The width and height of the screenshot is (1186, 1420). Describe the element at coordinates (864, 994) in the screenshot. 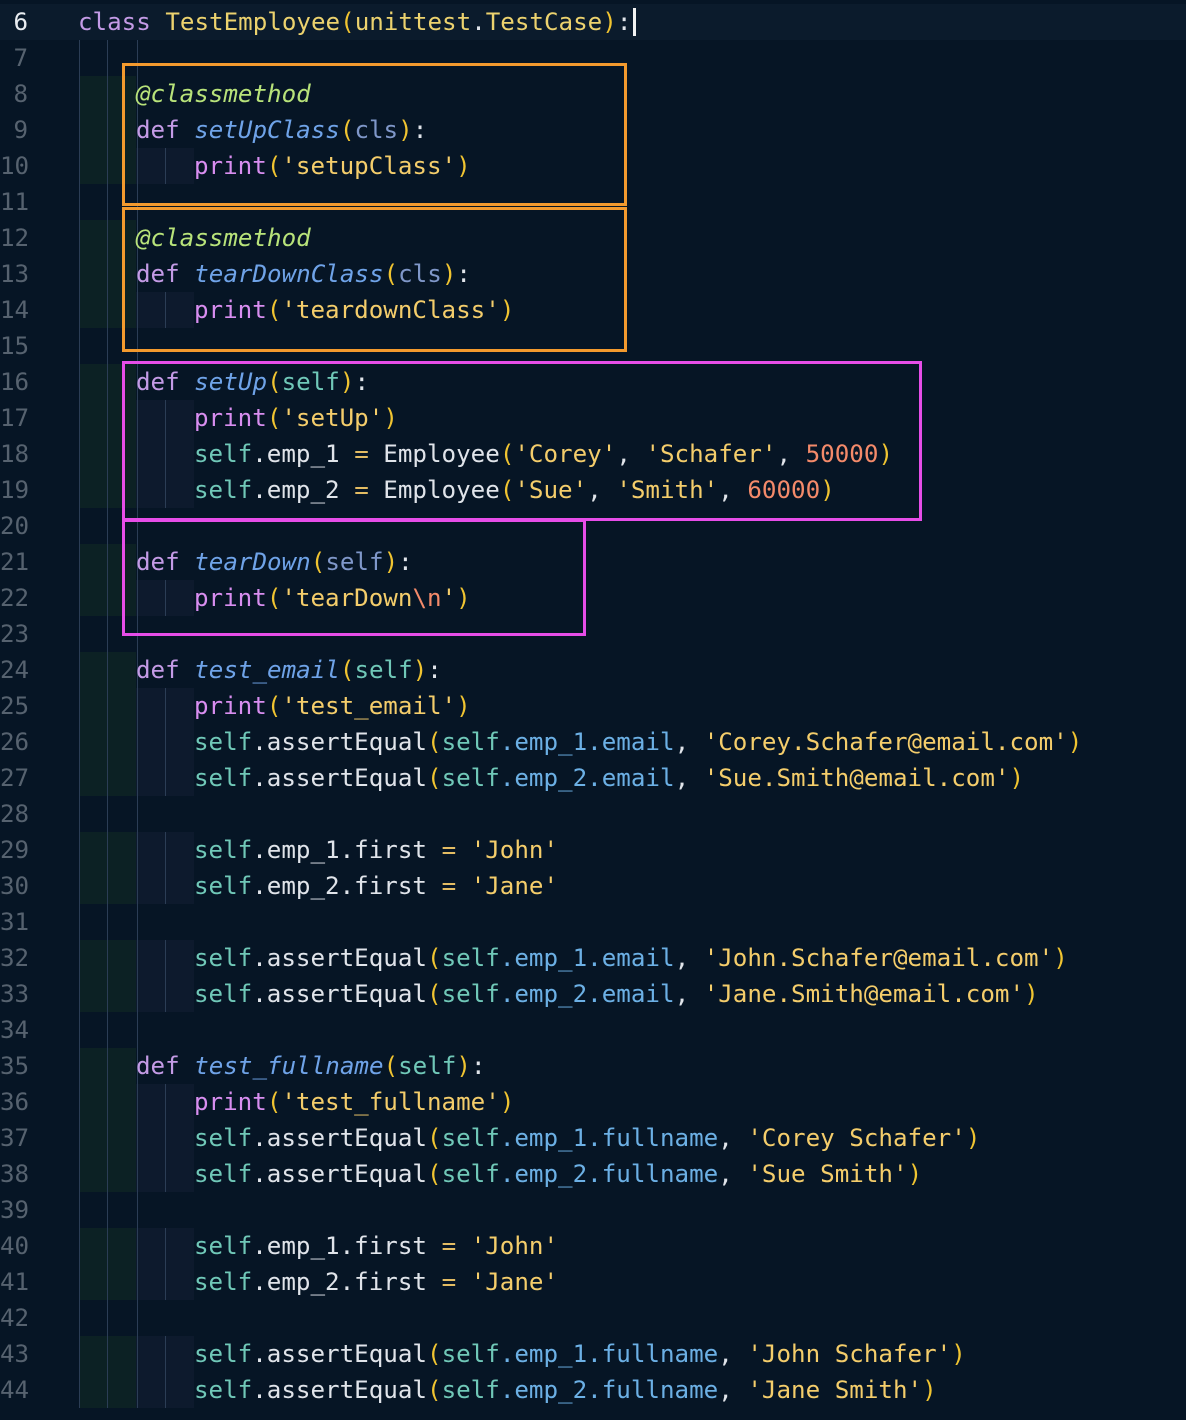

I see `code-token: 'Jane.Smith@email.com'` at that location.